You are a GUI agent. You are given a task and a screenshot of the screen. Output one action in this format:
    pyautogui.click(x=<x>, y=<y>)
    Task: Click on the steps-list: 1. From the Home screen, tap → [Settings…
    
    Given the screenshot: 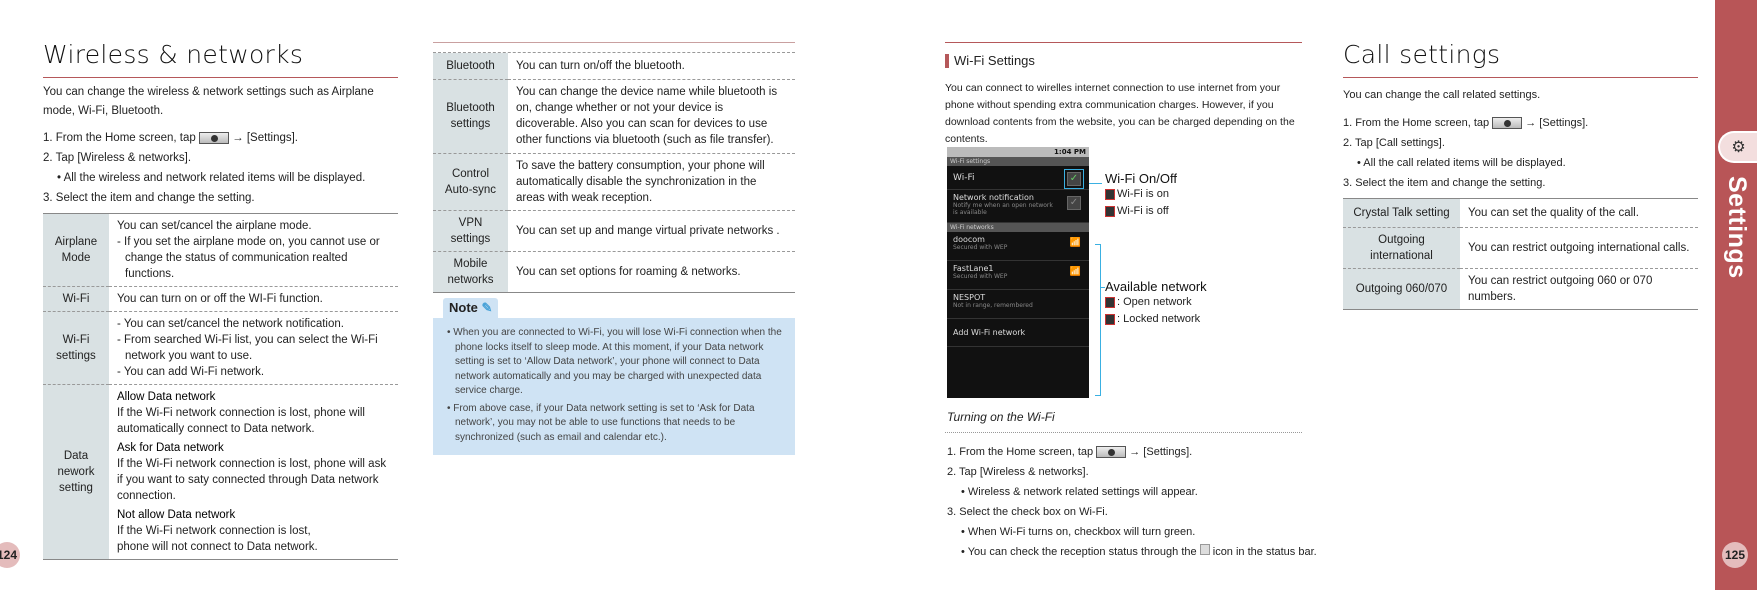 What is the action you would take?
    pyautogui.click(x=220, y=168)
    